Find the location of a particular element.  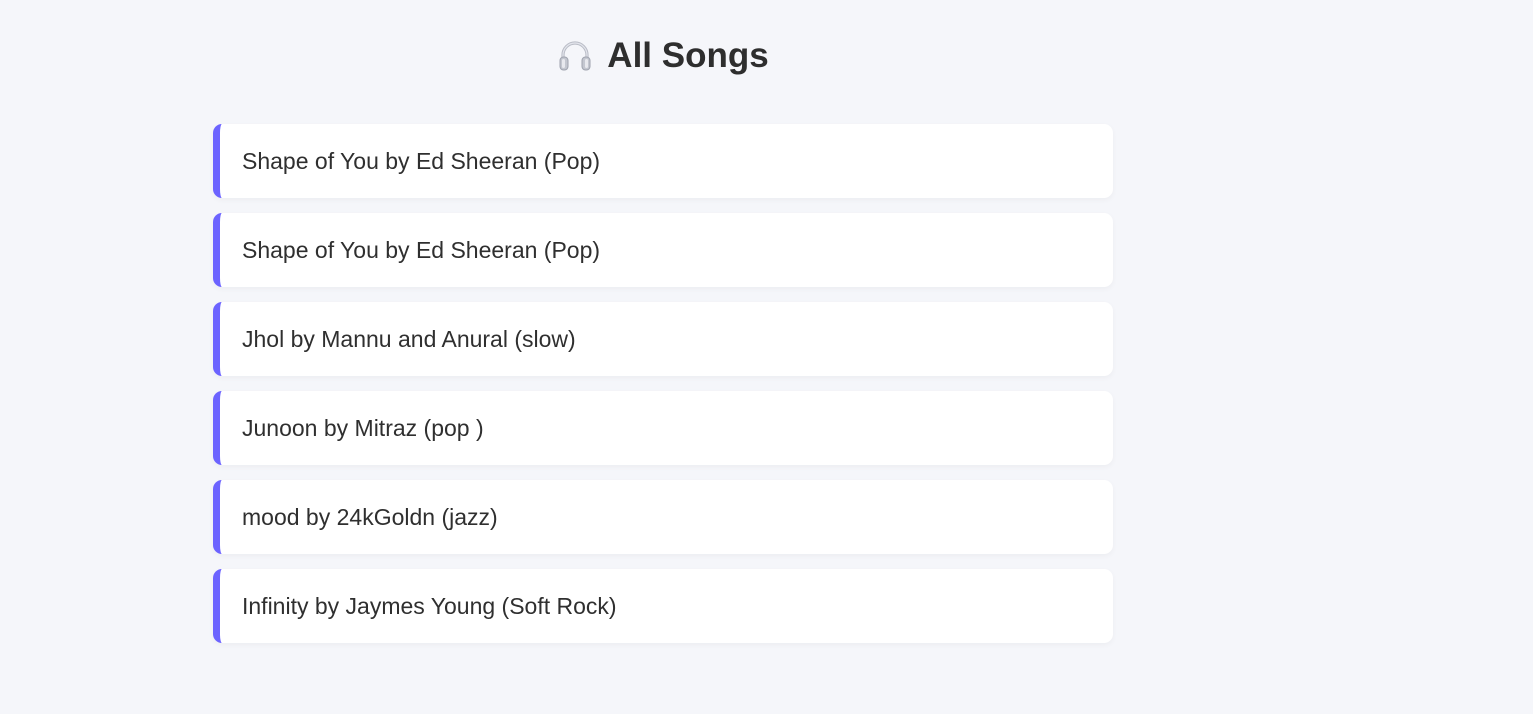

song-item: mood by 24kGoldn (jazz) is located at coordinates (663, 517).